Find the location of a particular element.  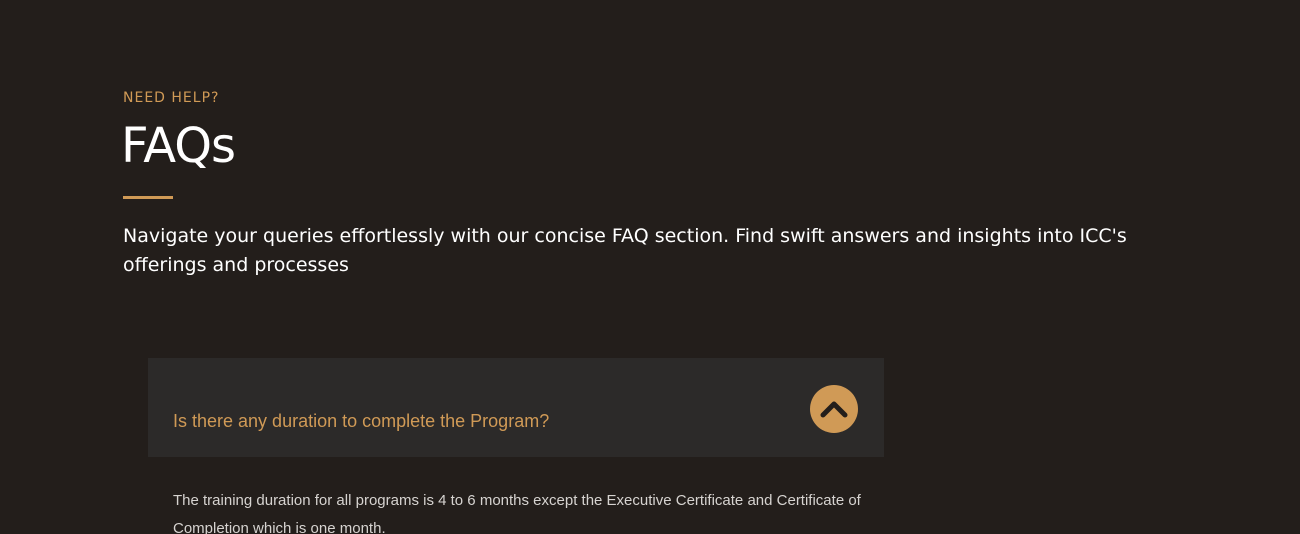

title-divider is located at coordinates (148, 197).